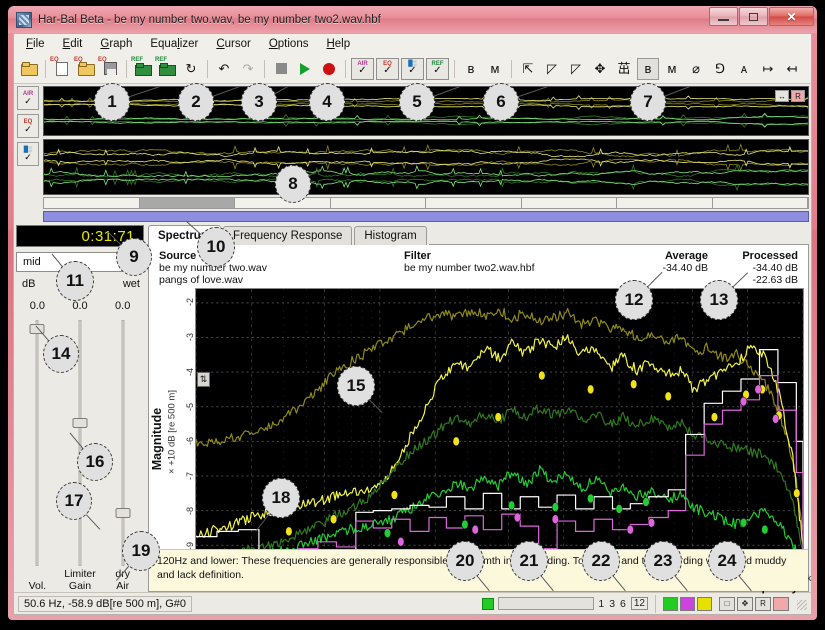 The height and width of the screenshot is (630, 825). What do you see at coordinates (426, 167) in the screenshot?
I see `waveform-detail-panel` at bounding box center [426, 167].